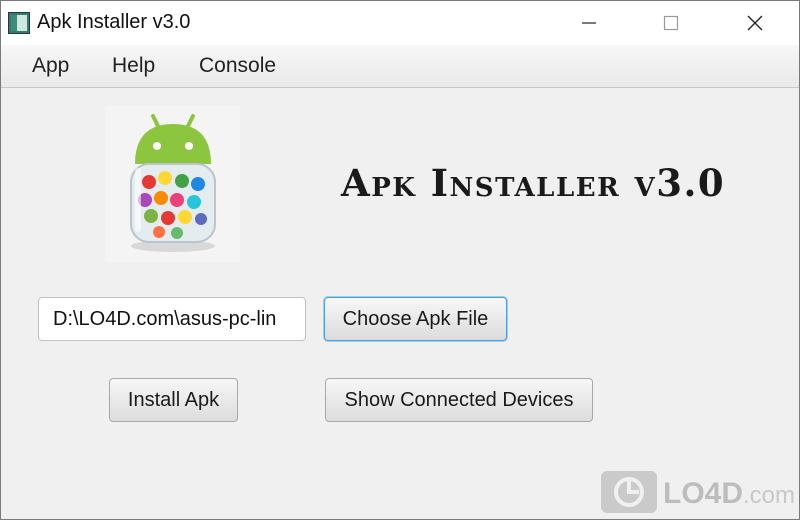 This screenshot has height=520, width=800. Describe the element at coordinates (114, 22) in the screenshot. I see `window-title: Apk Installer v3.0` at that location.